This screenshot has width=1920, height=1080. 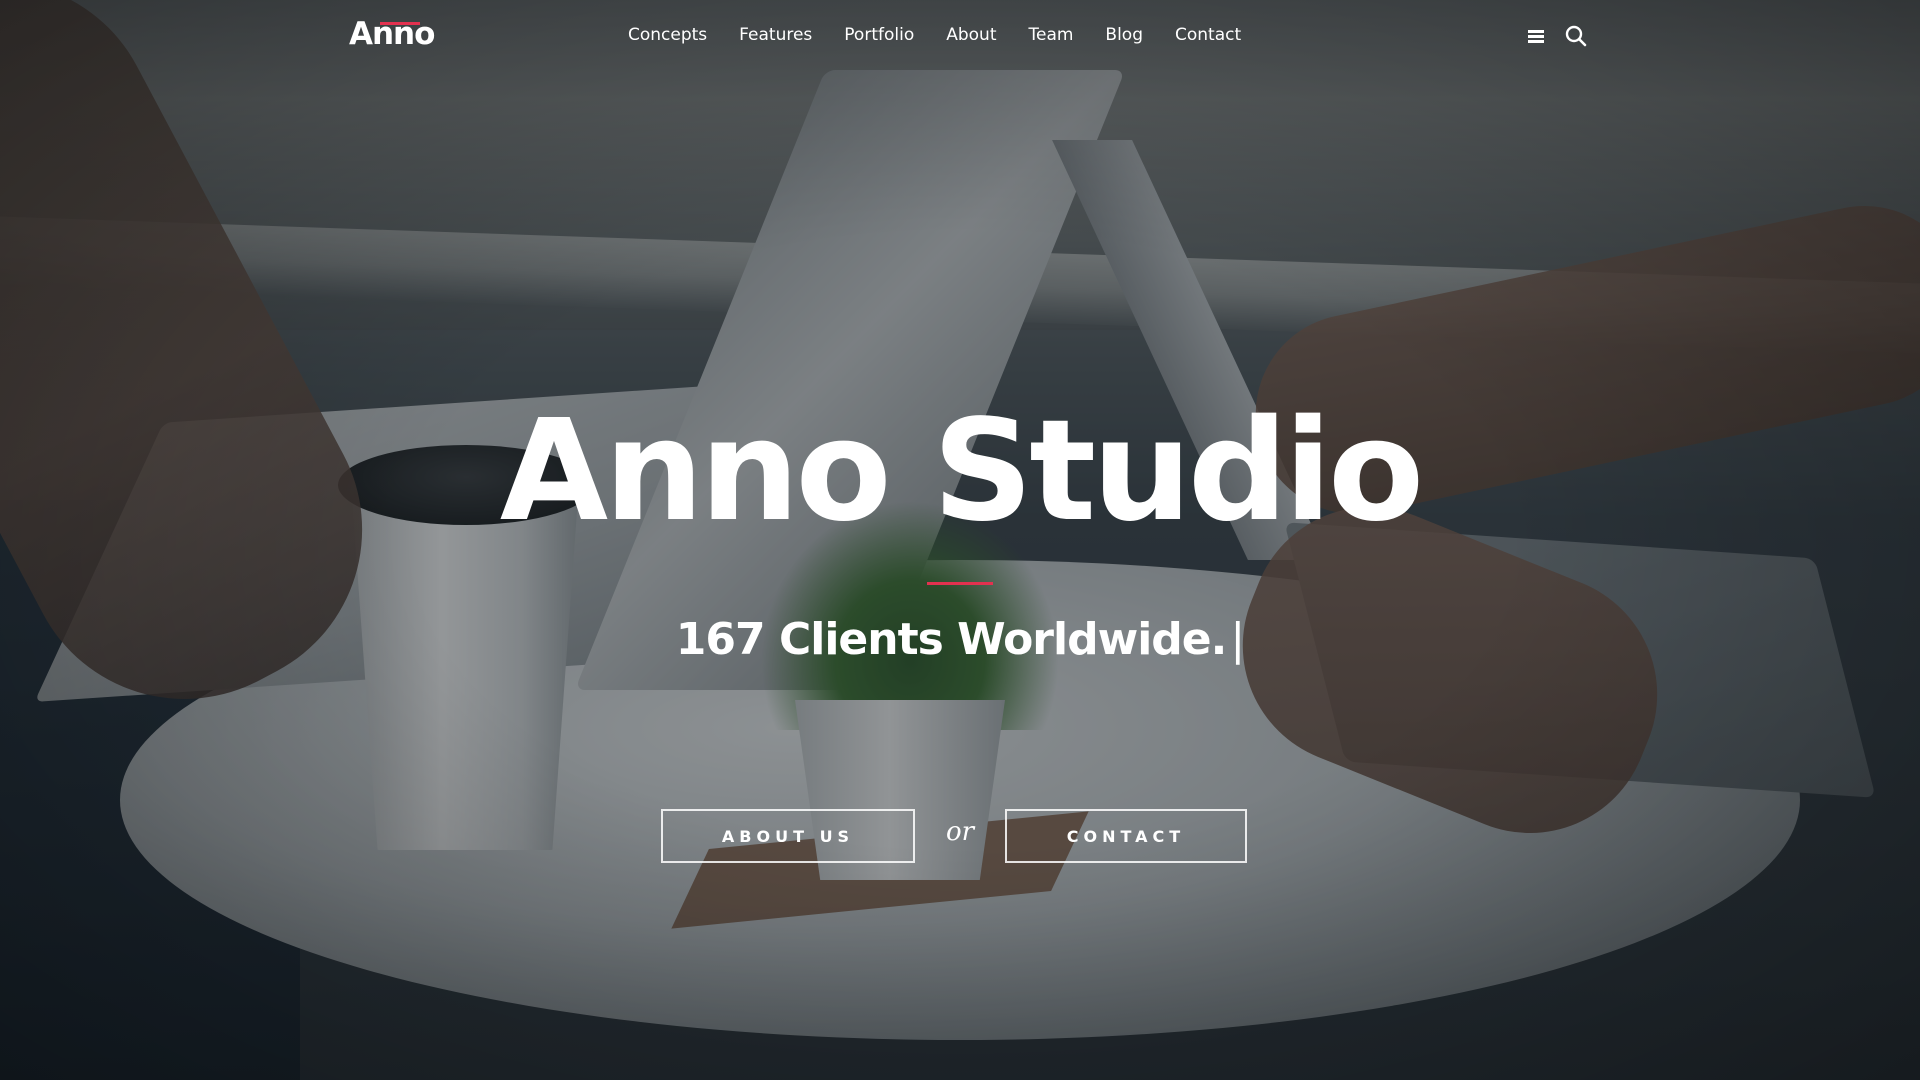 I want to click on nav-item-features: Features, so click(x=775, y=35).